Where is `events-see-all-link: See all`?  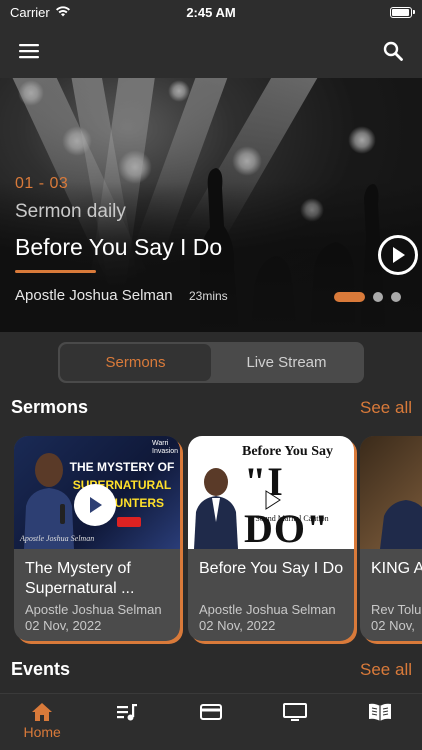
events-see-all-link: See all is located at coordinates (386, 670).